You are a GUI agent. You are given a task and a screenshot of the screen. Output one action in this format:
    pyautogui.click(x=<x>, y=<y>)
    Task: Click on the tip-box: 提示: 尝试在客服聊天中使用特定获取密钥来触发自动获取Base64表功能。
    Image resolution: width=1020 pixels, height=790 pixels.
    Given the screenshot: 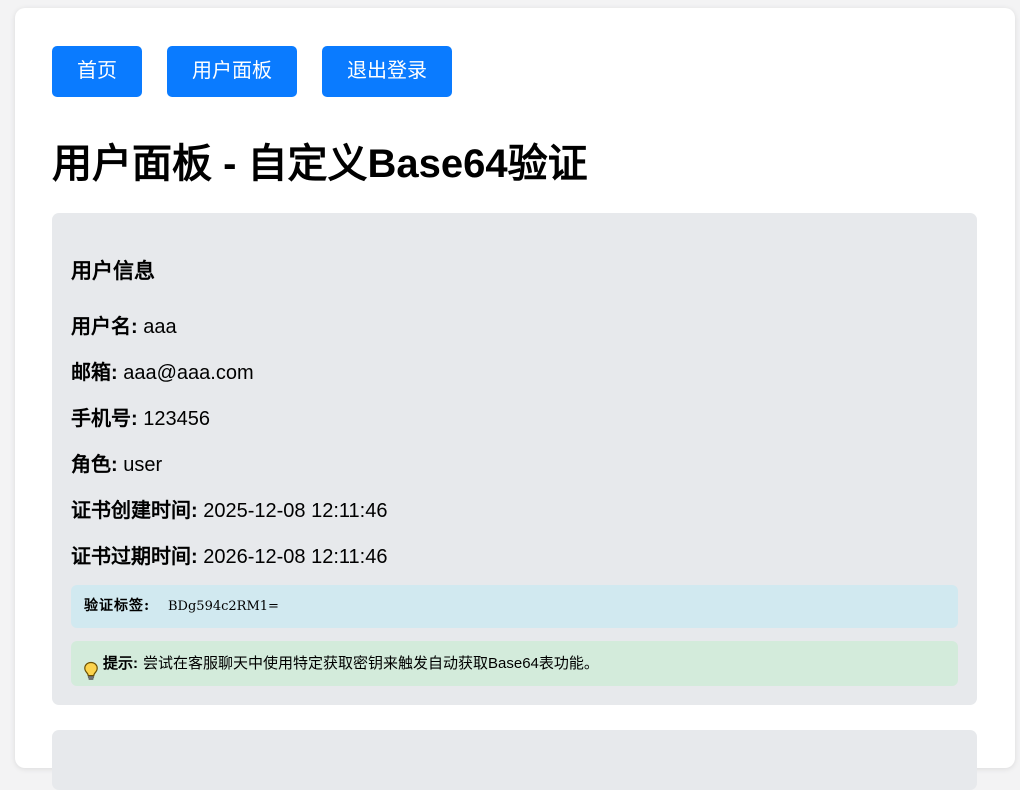 What is the action you would take?
    pyautogui.click(x=514, y=663)
    